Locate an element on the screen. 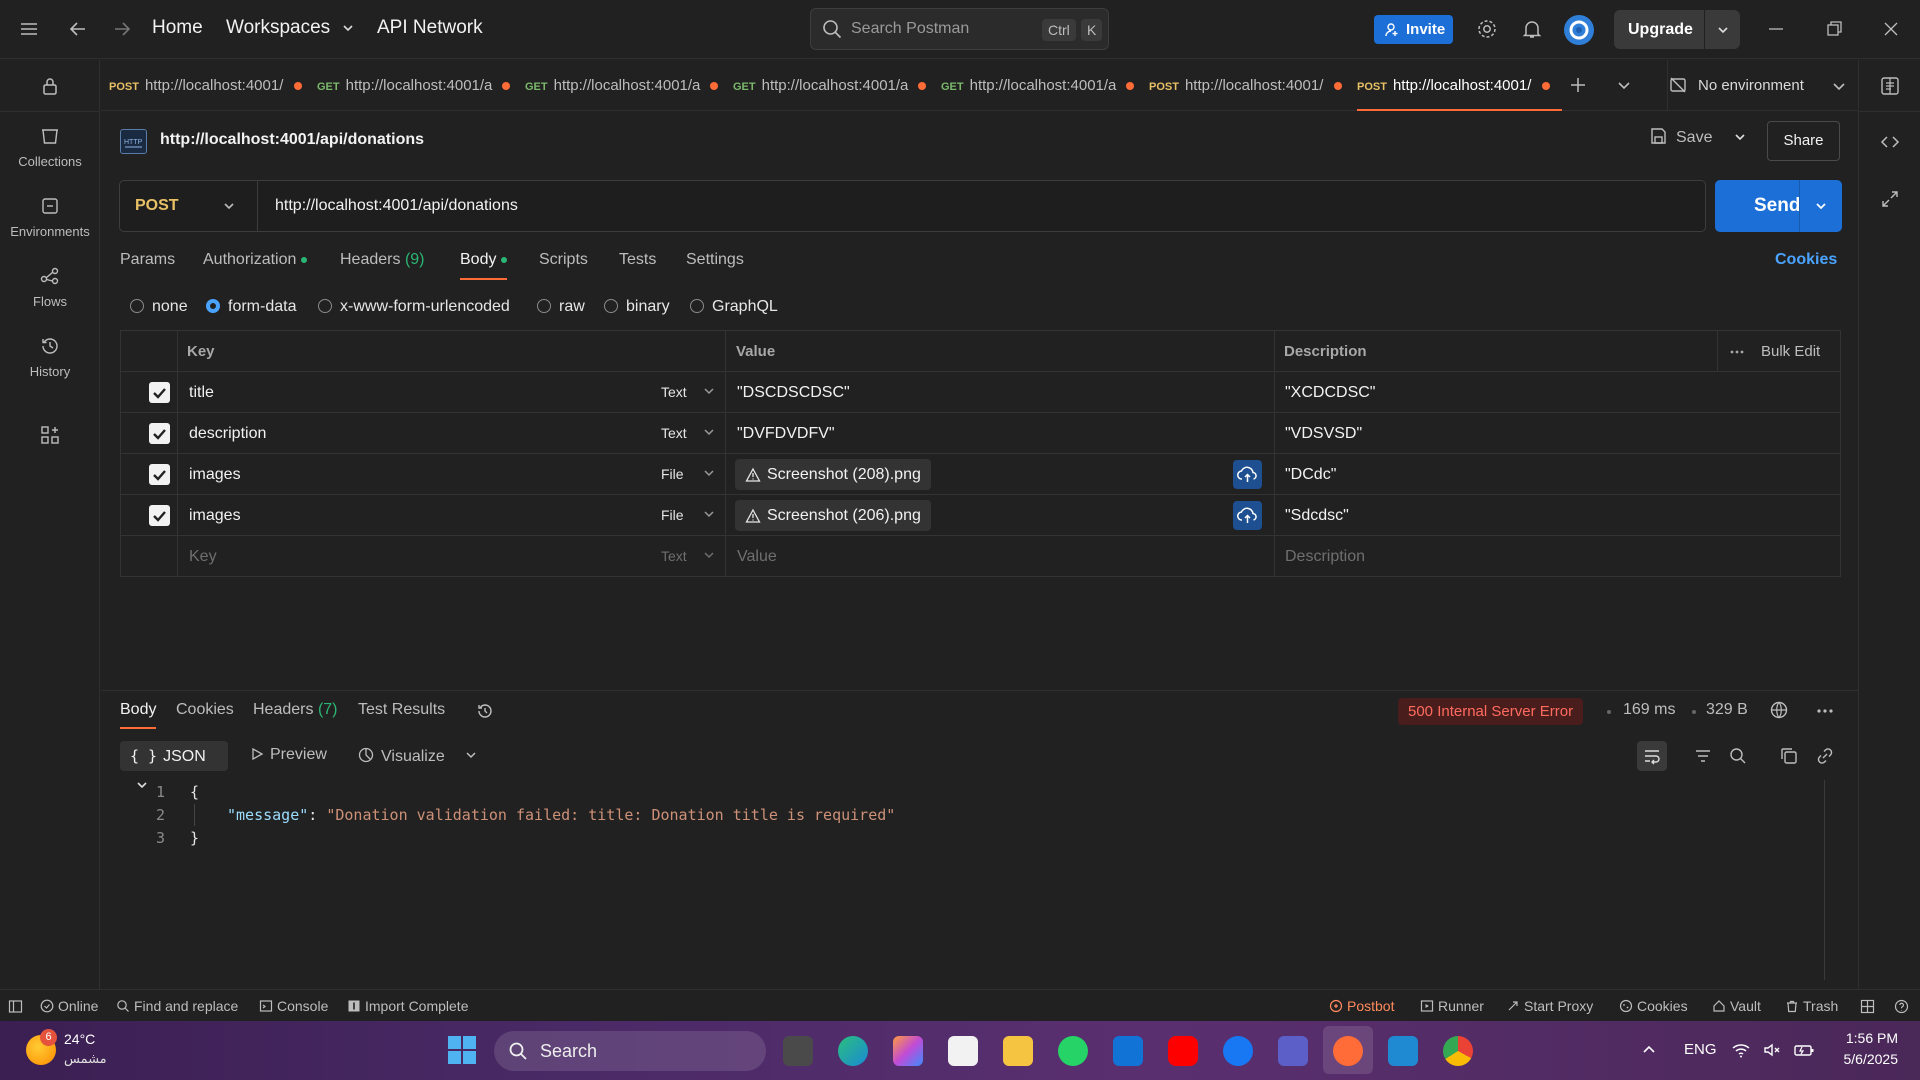  help-icon is located at coordinates (1901, 1006).